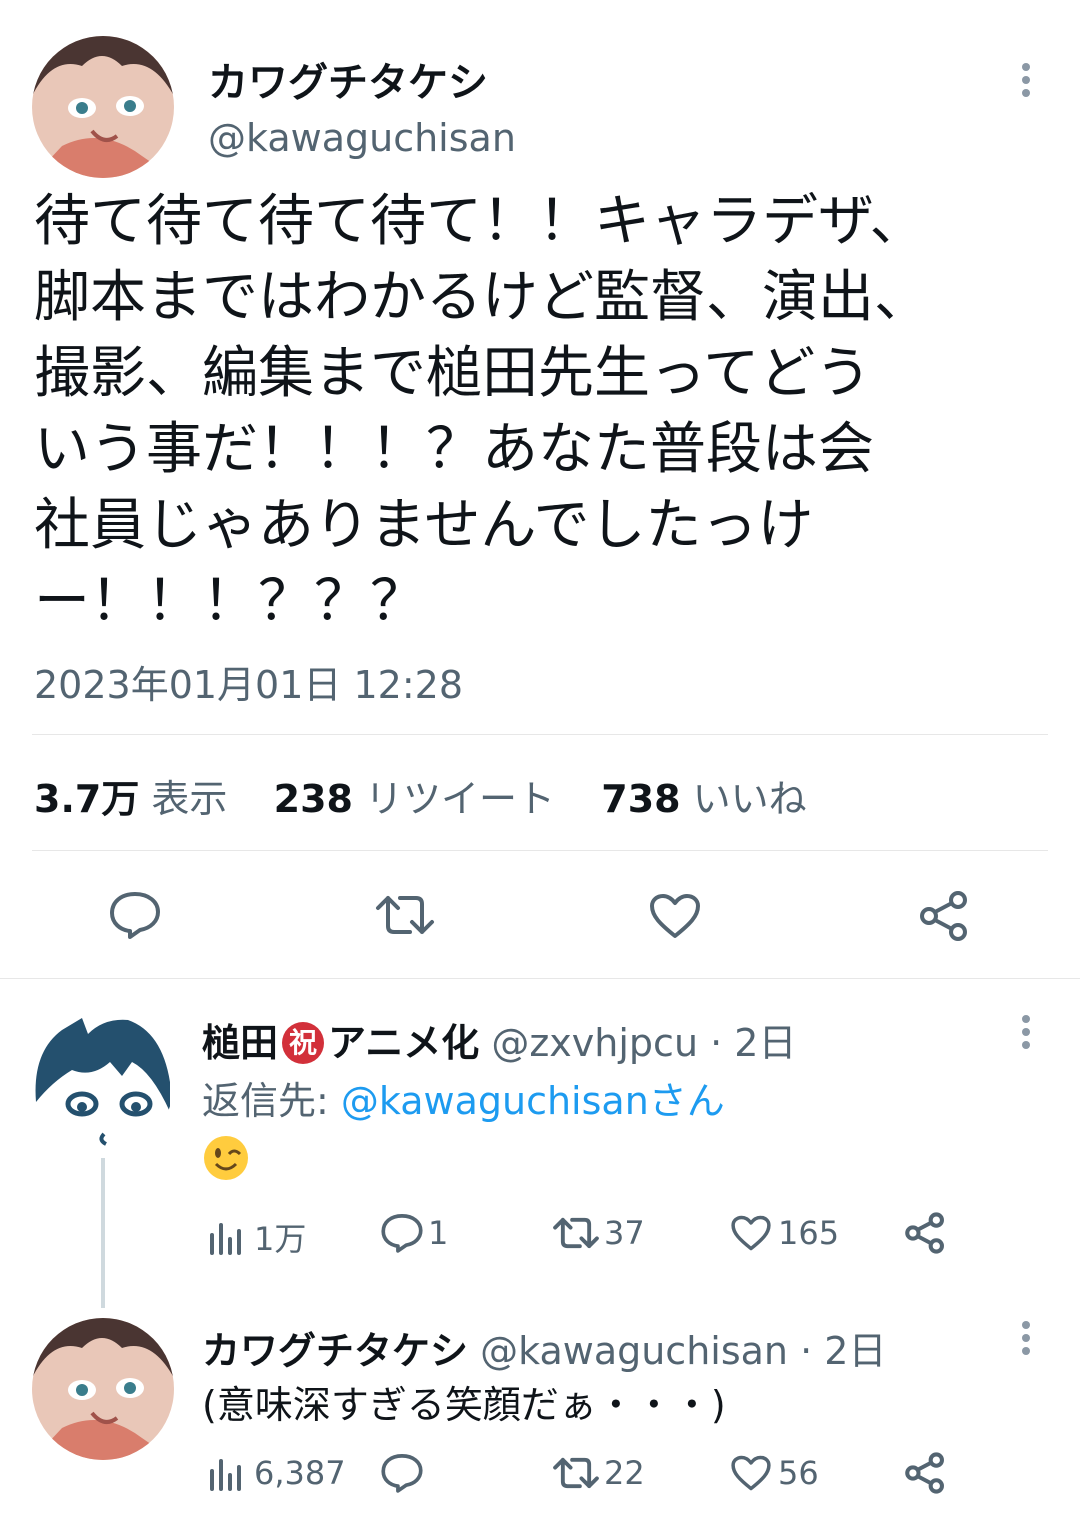  I want to click on reply1-retweets-count: 37, so click(624, 1233).